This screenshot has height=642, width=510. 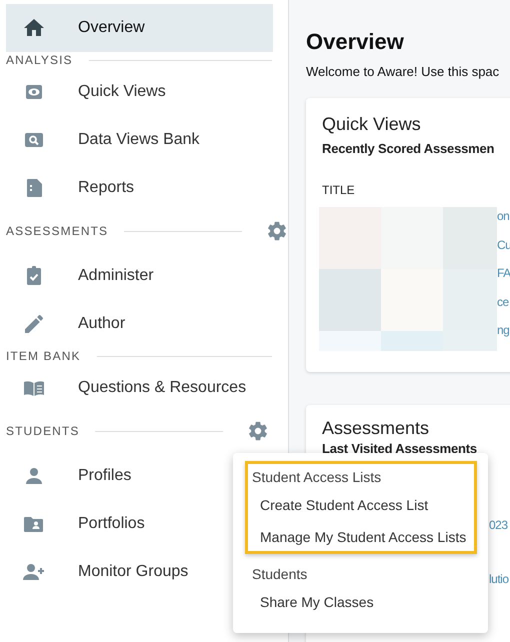 What do you see at coordinates (503, 337) in the screenshot?
I see `assessment-link: ng` at bounding box center [503, 337].